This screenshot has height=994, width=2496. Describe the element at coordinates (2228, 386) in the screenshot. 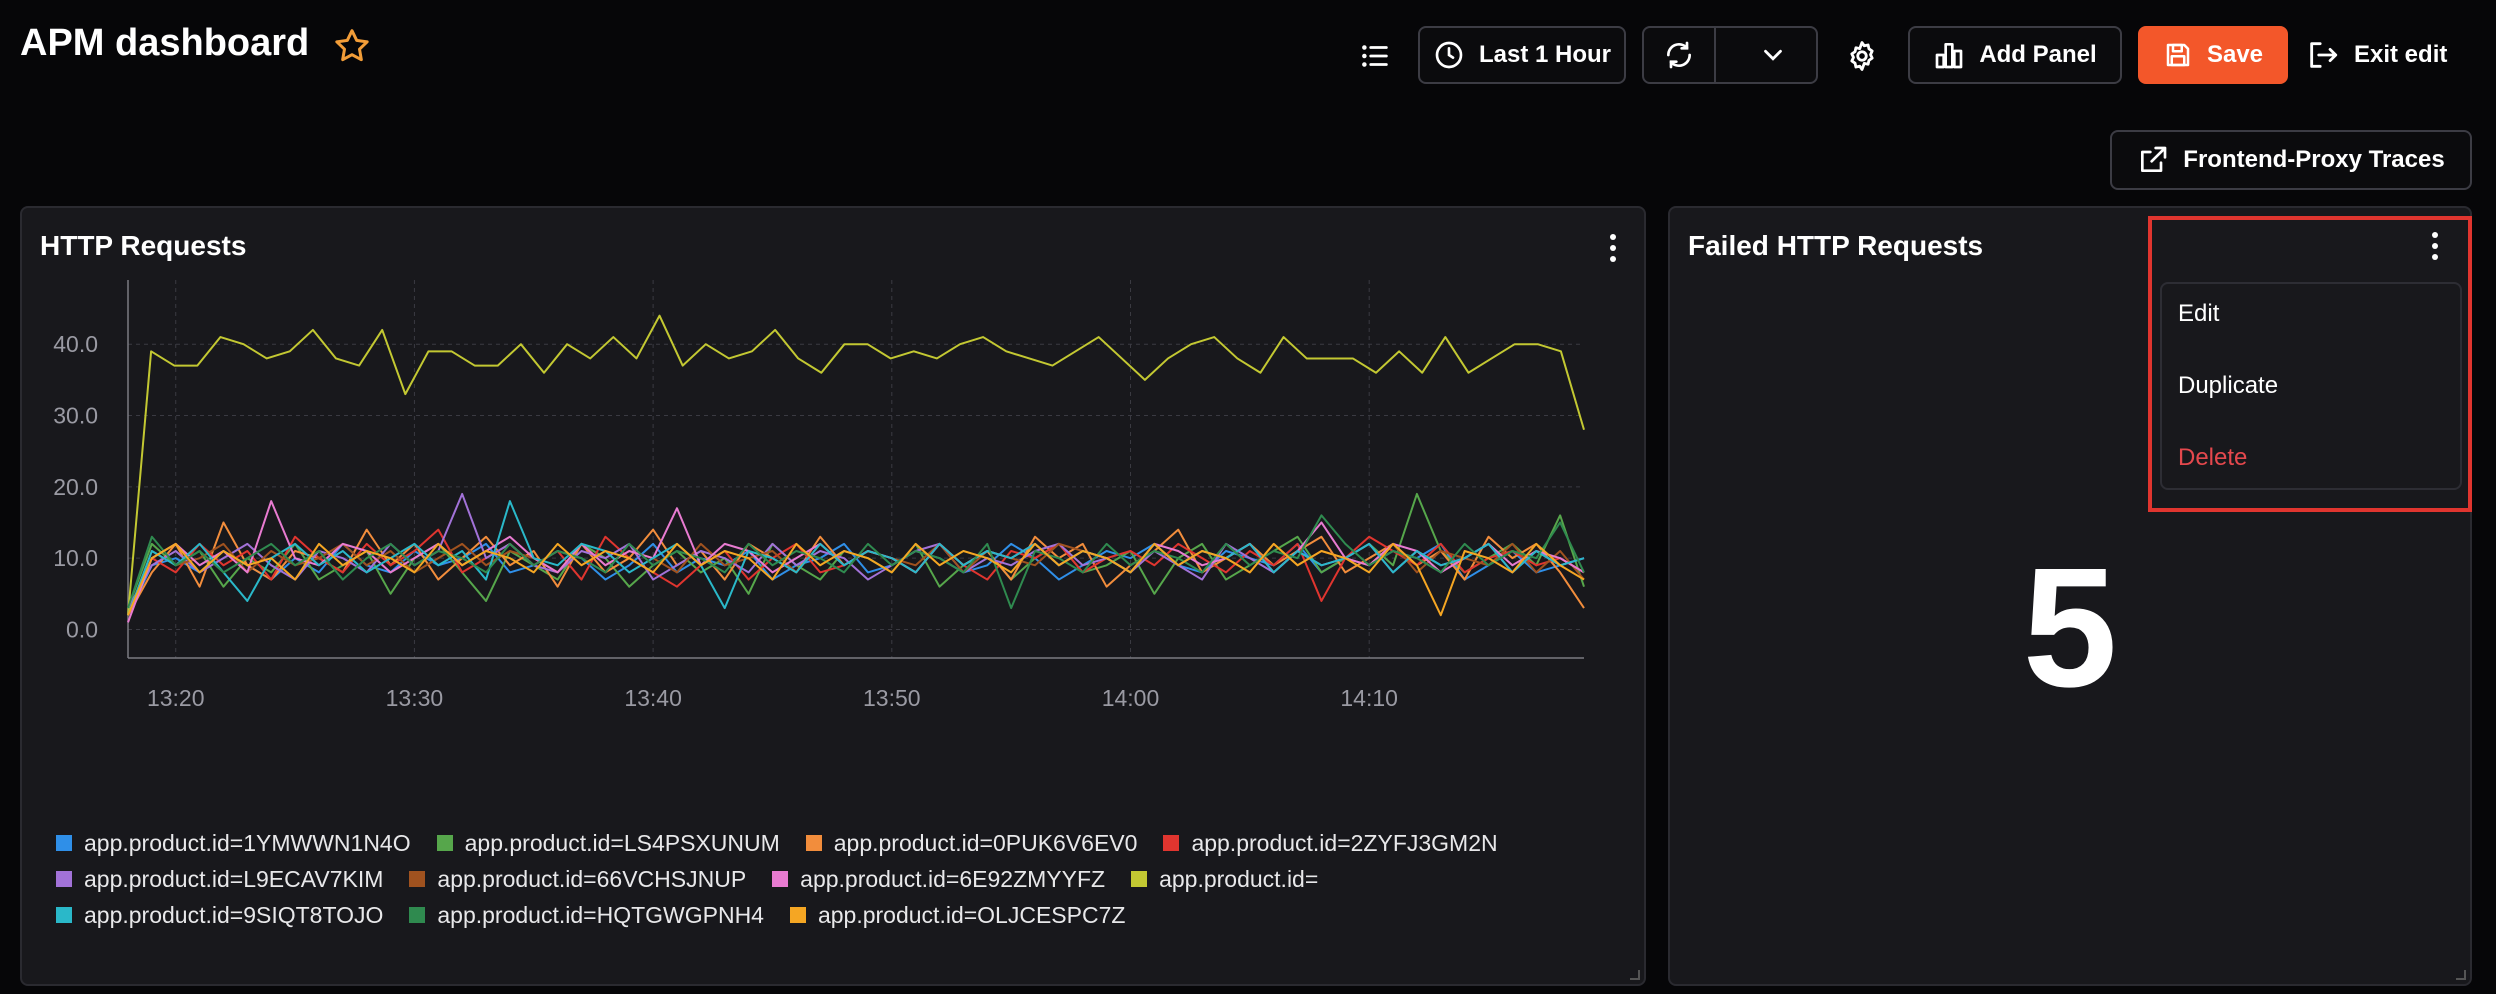

I see `menu-item-duplicate: Duplicate` at that location.